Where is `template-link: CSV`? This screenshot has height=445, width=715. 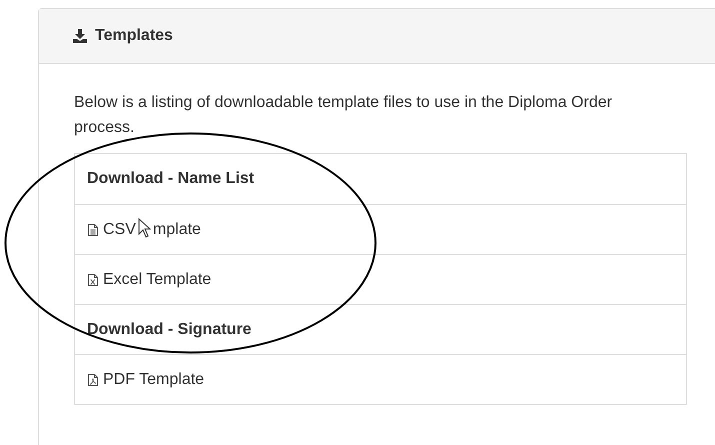
template-link: CSV is located at coordinates (119, 230).